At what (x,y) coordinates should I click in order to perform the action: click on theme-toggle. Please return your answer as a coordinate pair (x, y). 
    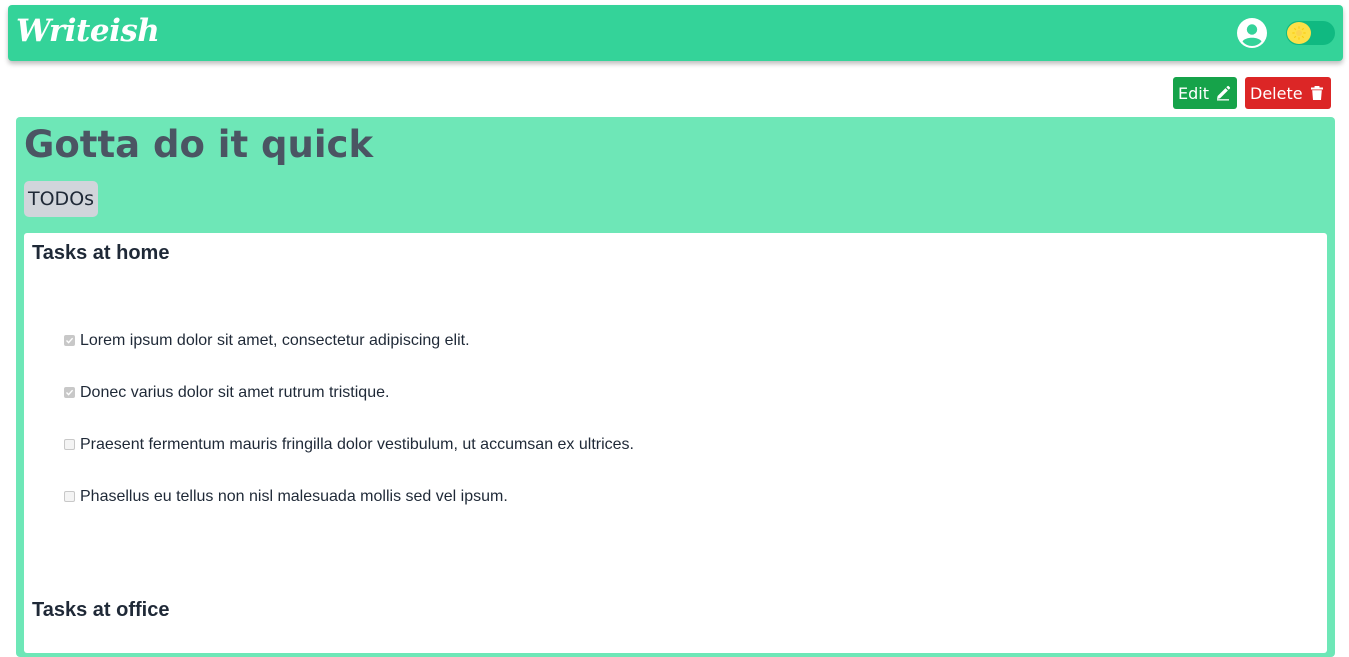
    Looking at the image, I should click on (1310, 33).